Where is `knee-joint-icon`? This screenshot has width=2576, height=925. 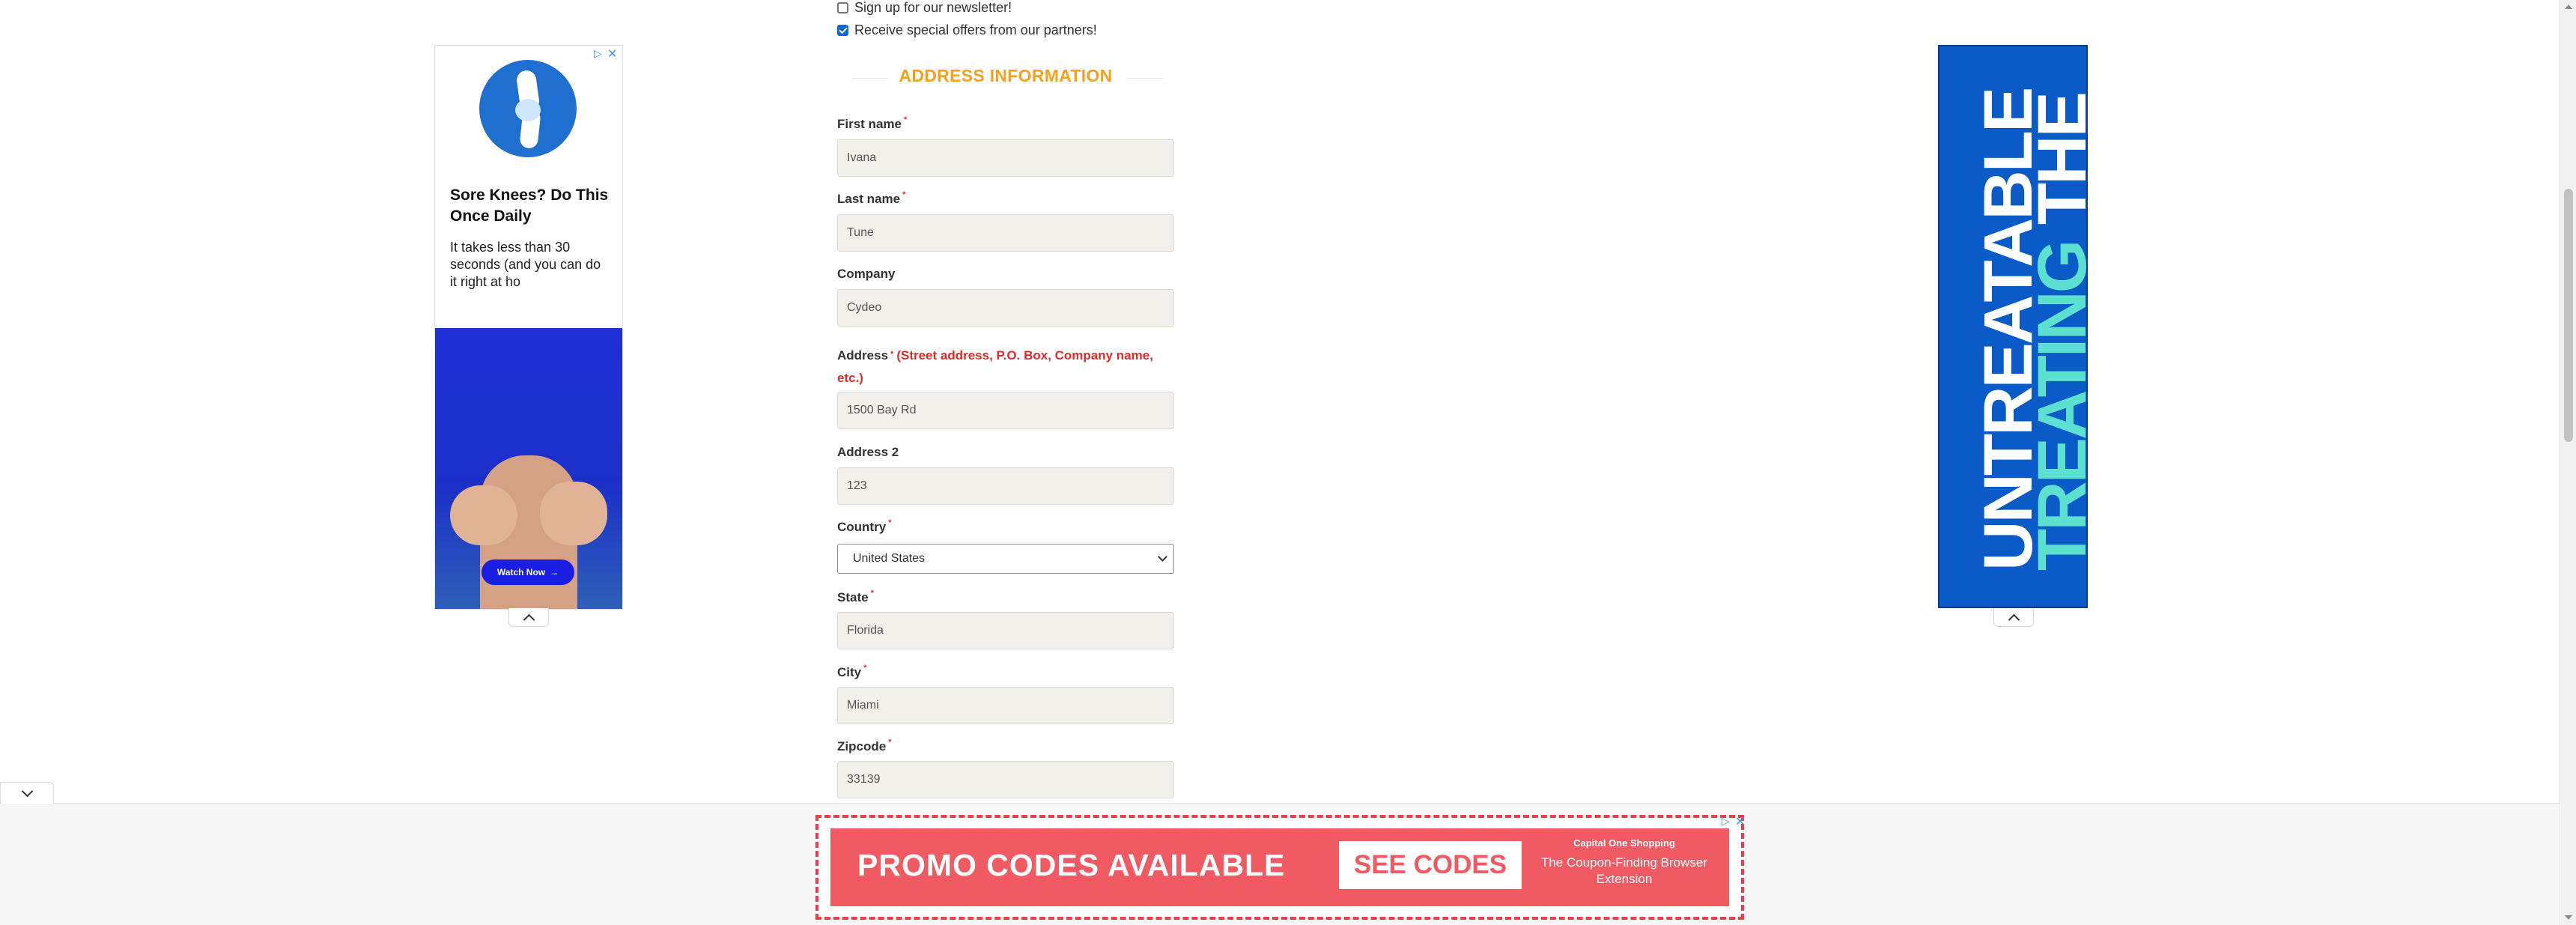
knee-joint-icon is located at coordinates (528, 108).